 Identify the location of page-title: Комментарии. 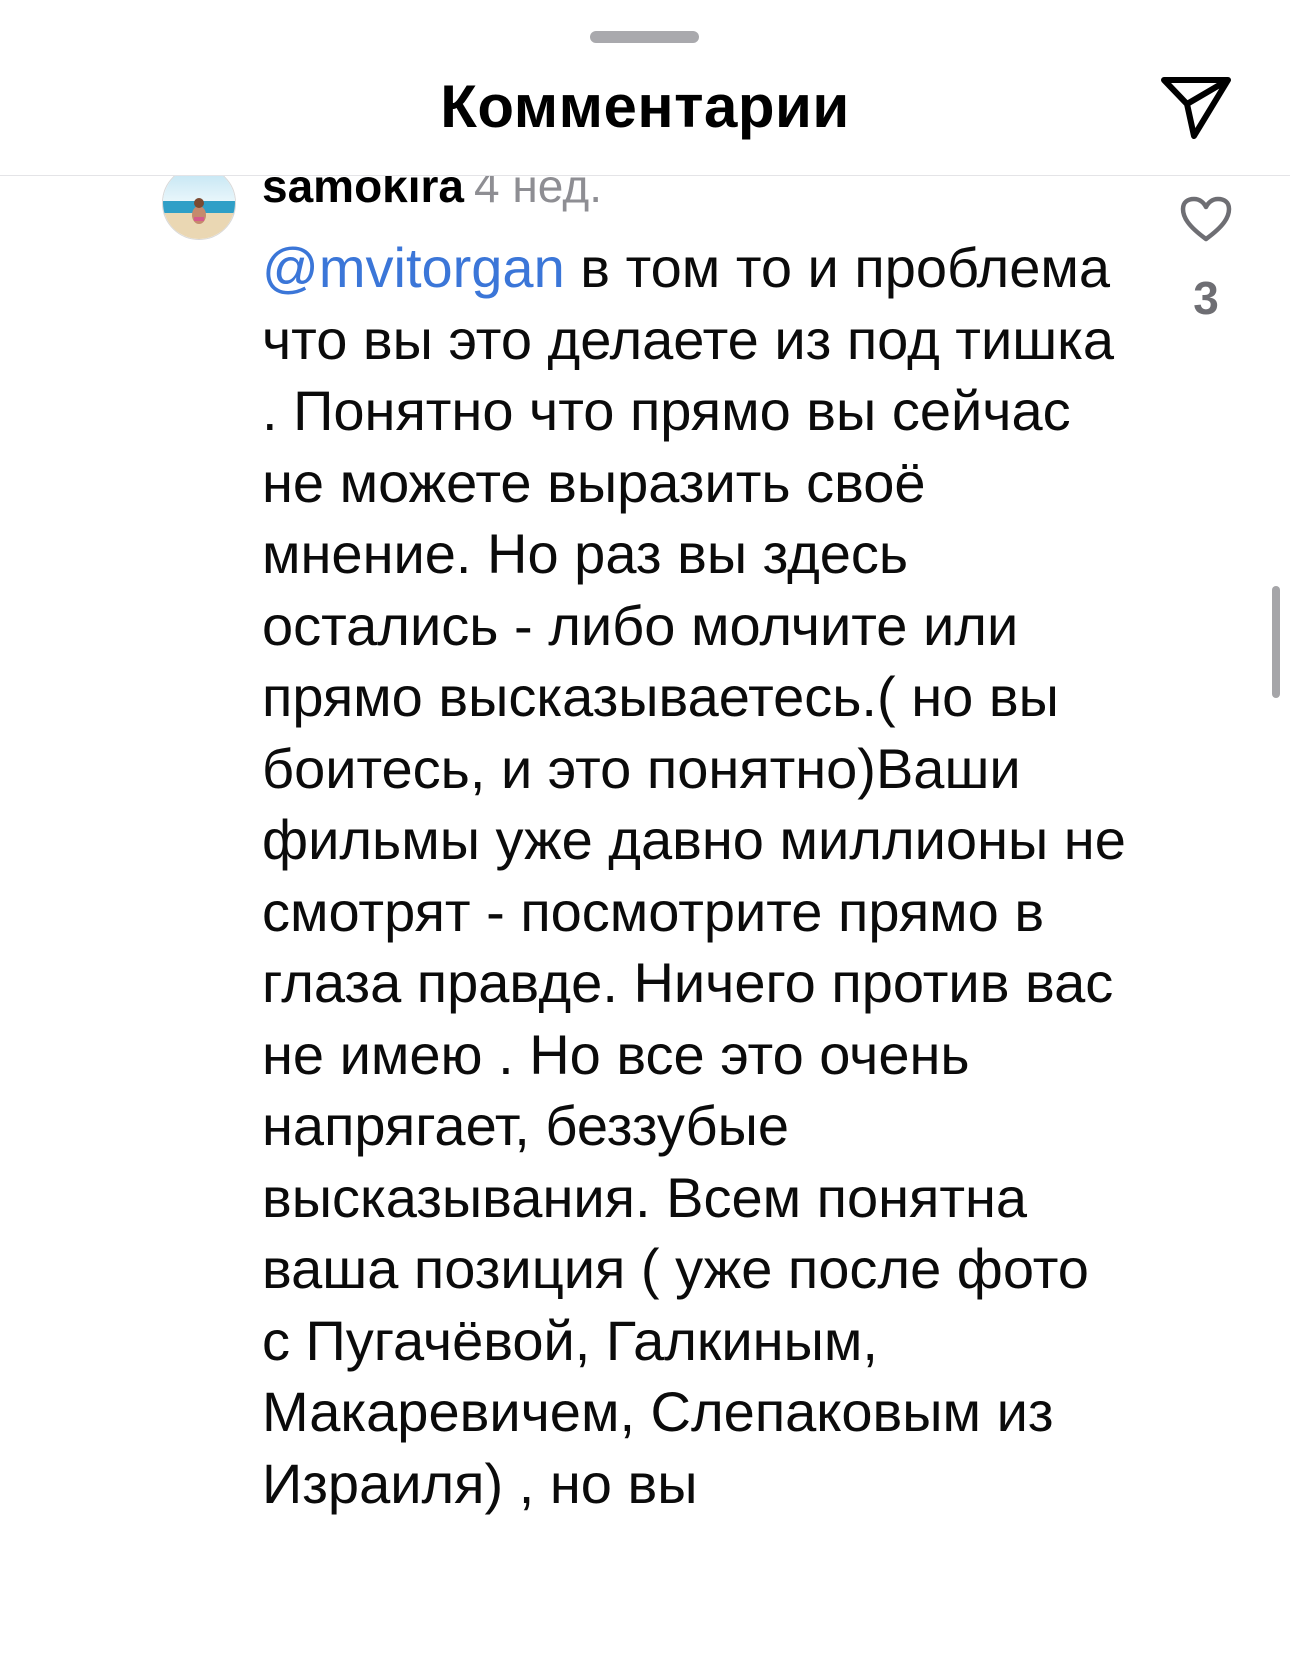
(645, 106).